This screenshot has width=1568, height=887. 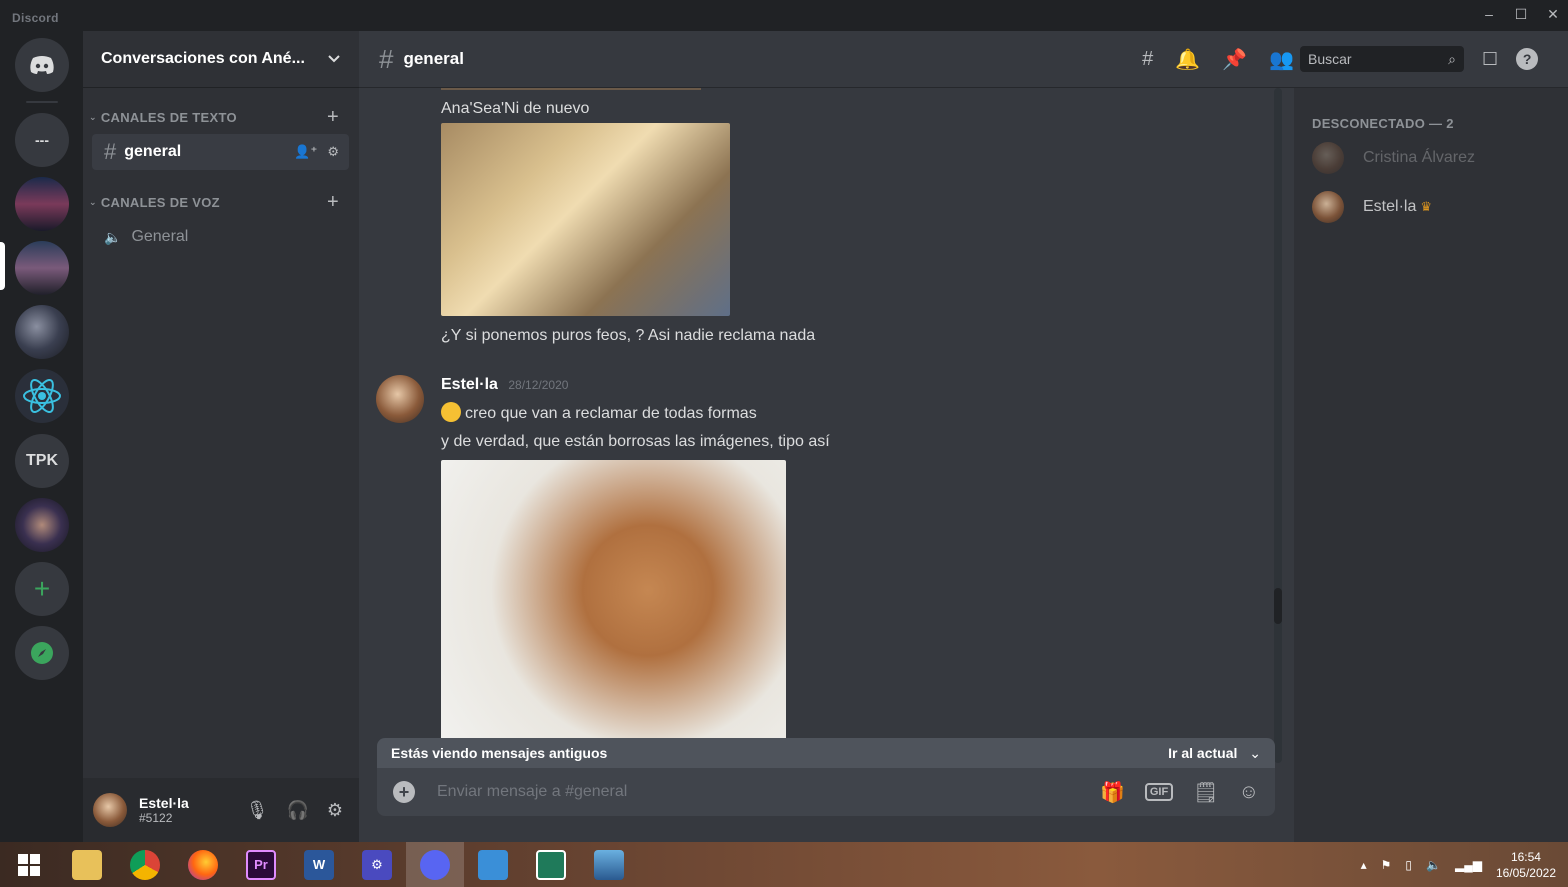 I want to click on taskbar-image-viewer, so click(x=609, y=864).